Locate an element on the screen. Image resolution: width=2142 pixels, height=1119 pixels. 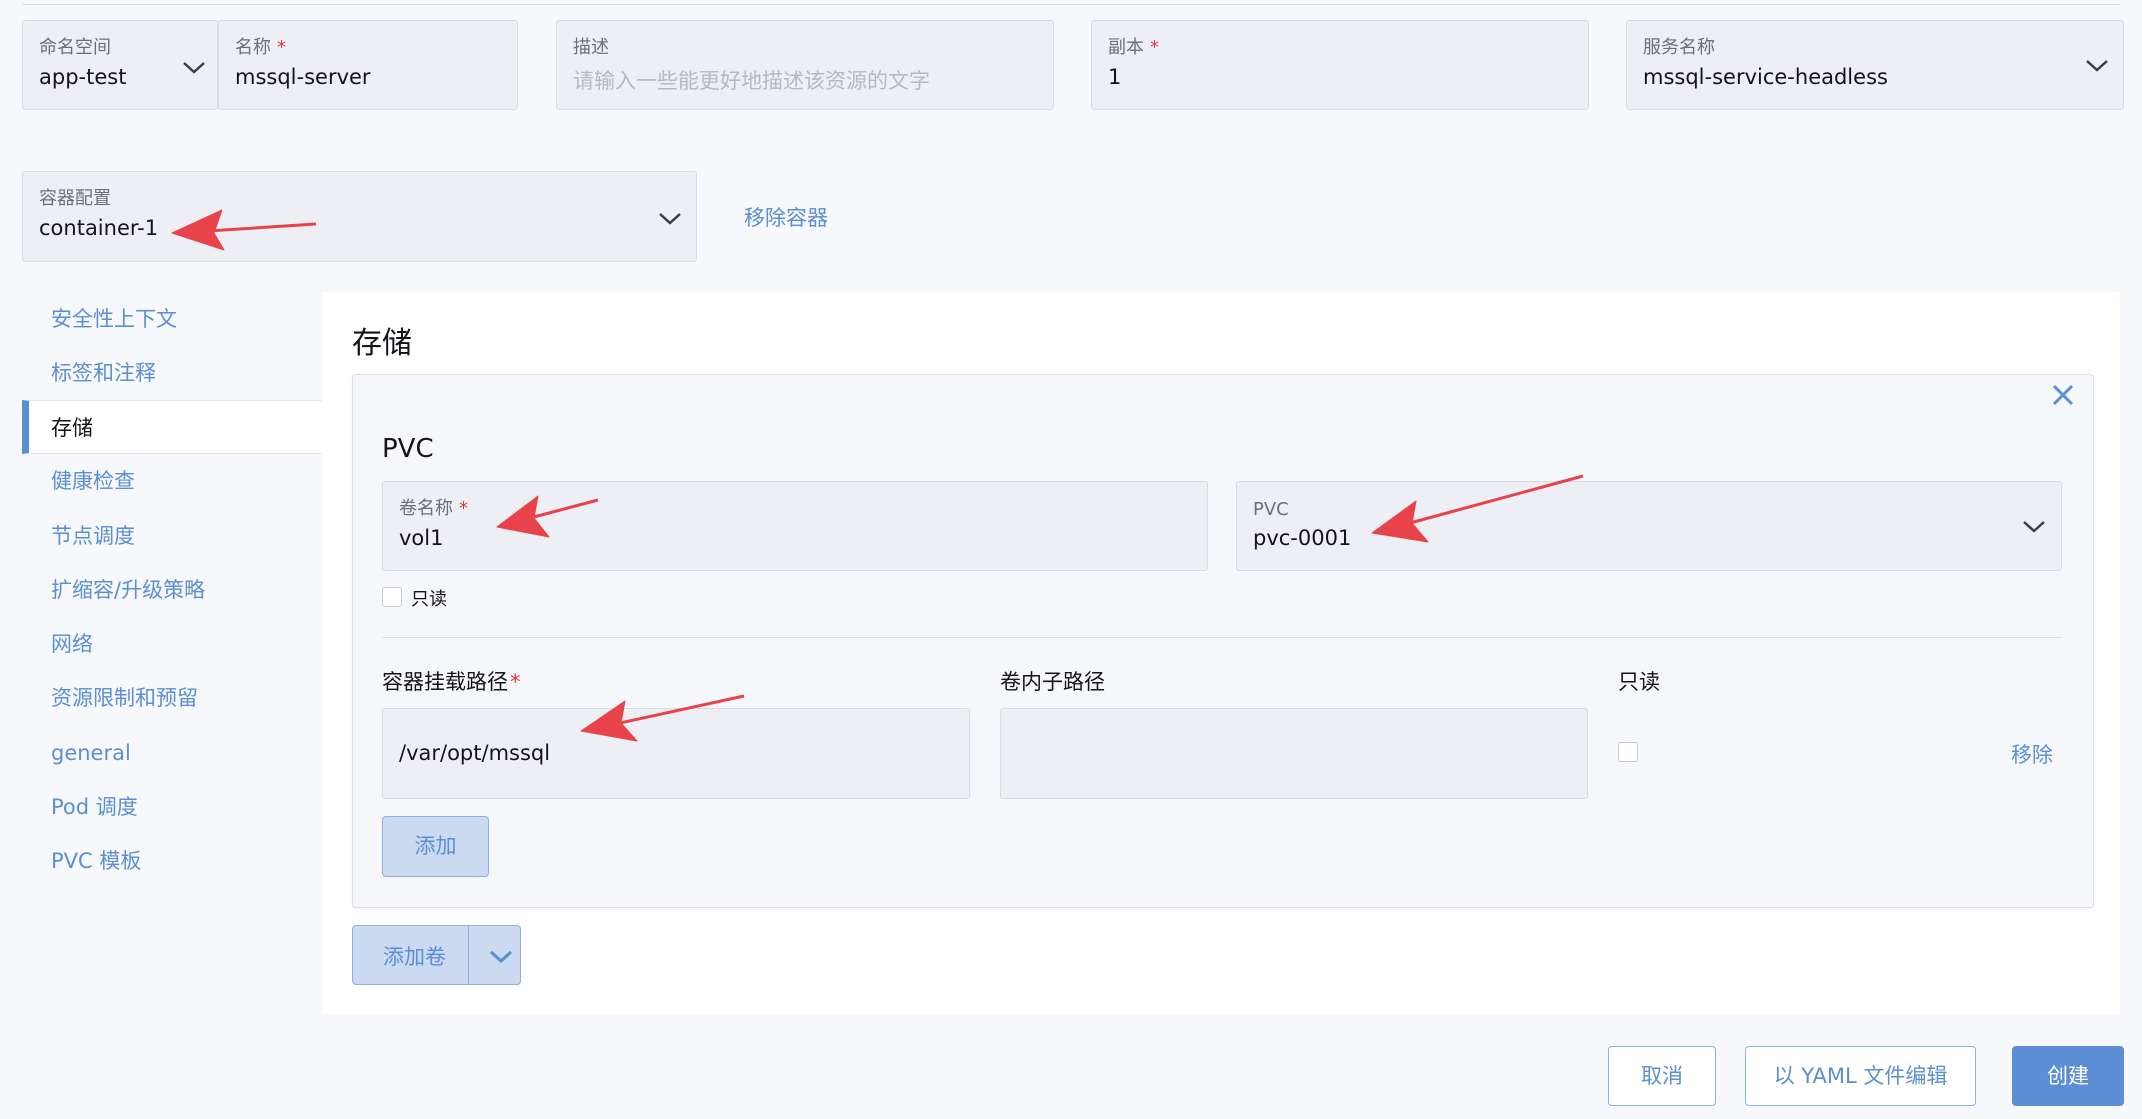
sidebar-item-network: 网络 is located at coordinates (172, 644).